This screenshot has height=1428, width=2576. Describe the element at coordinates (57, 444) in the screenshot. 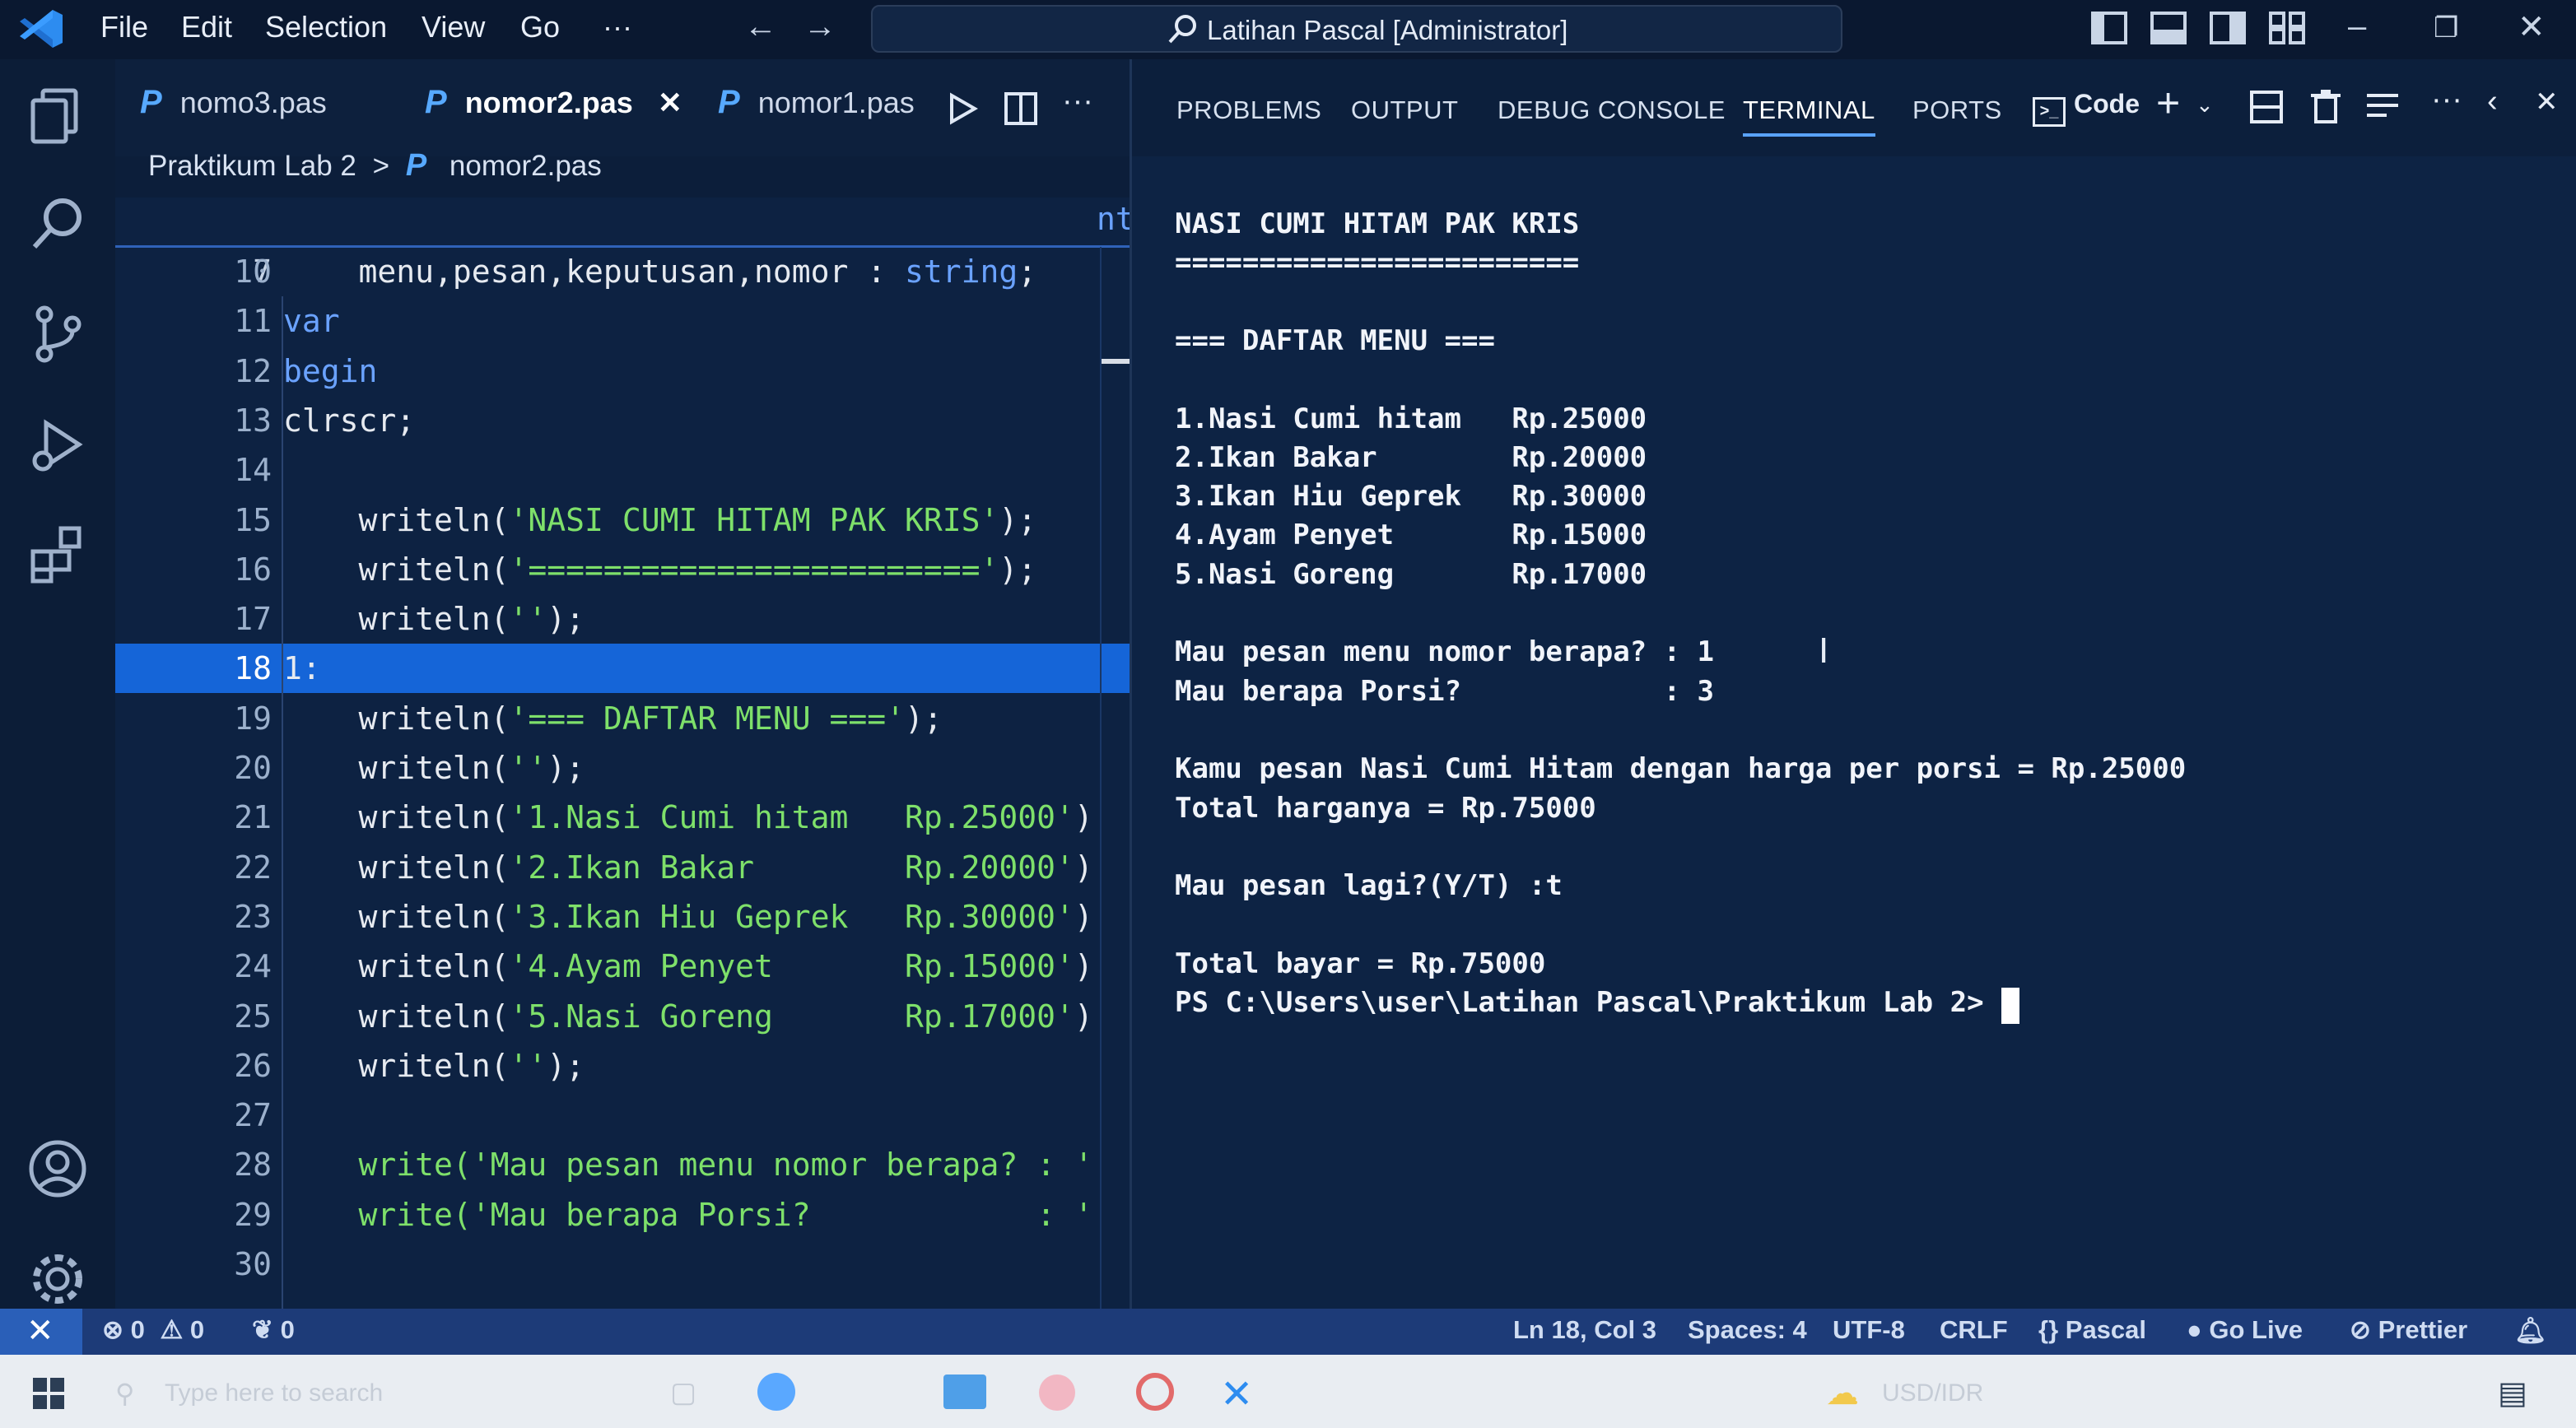

I see `run-debug-icon` at that location.